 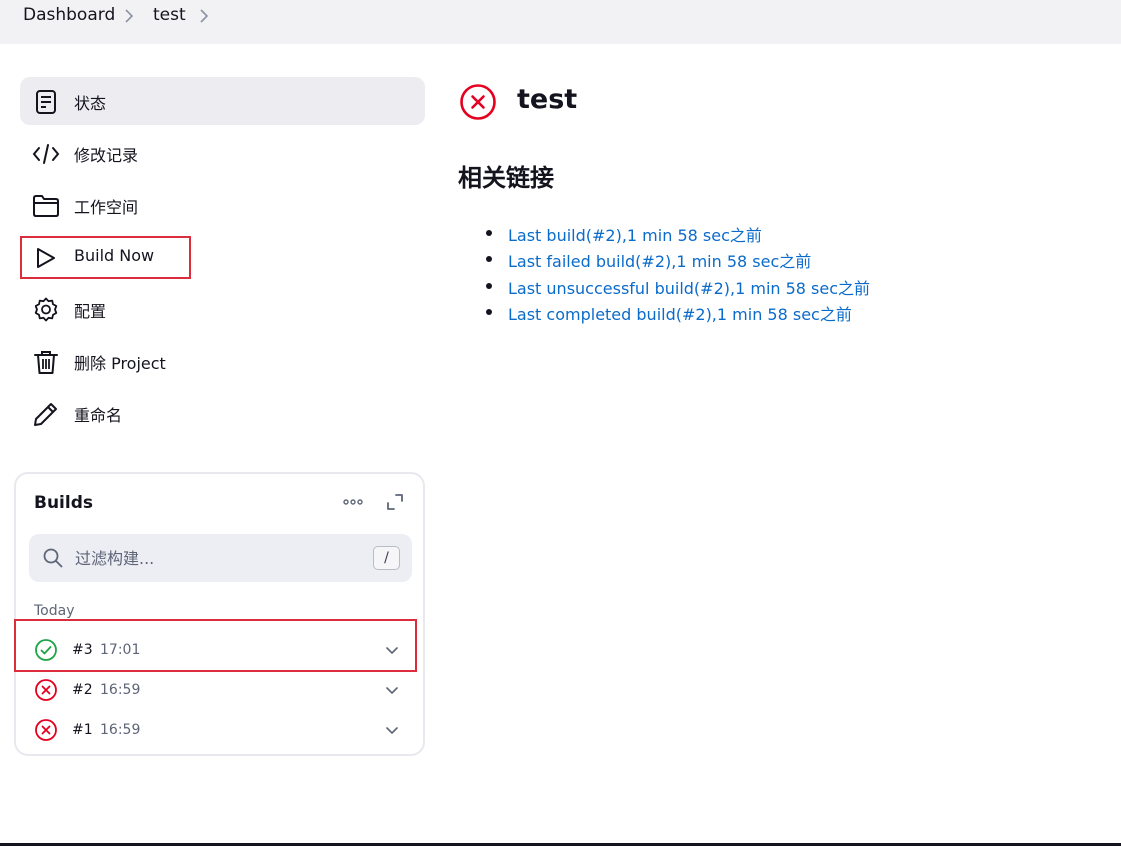 What do you see at coordinates (90, 103) in the screenshot?
I see `task-label: 状态` at bounding box center [90, 103].